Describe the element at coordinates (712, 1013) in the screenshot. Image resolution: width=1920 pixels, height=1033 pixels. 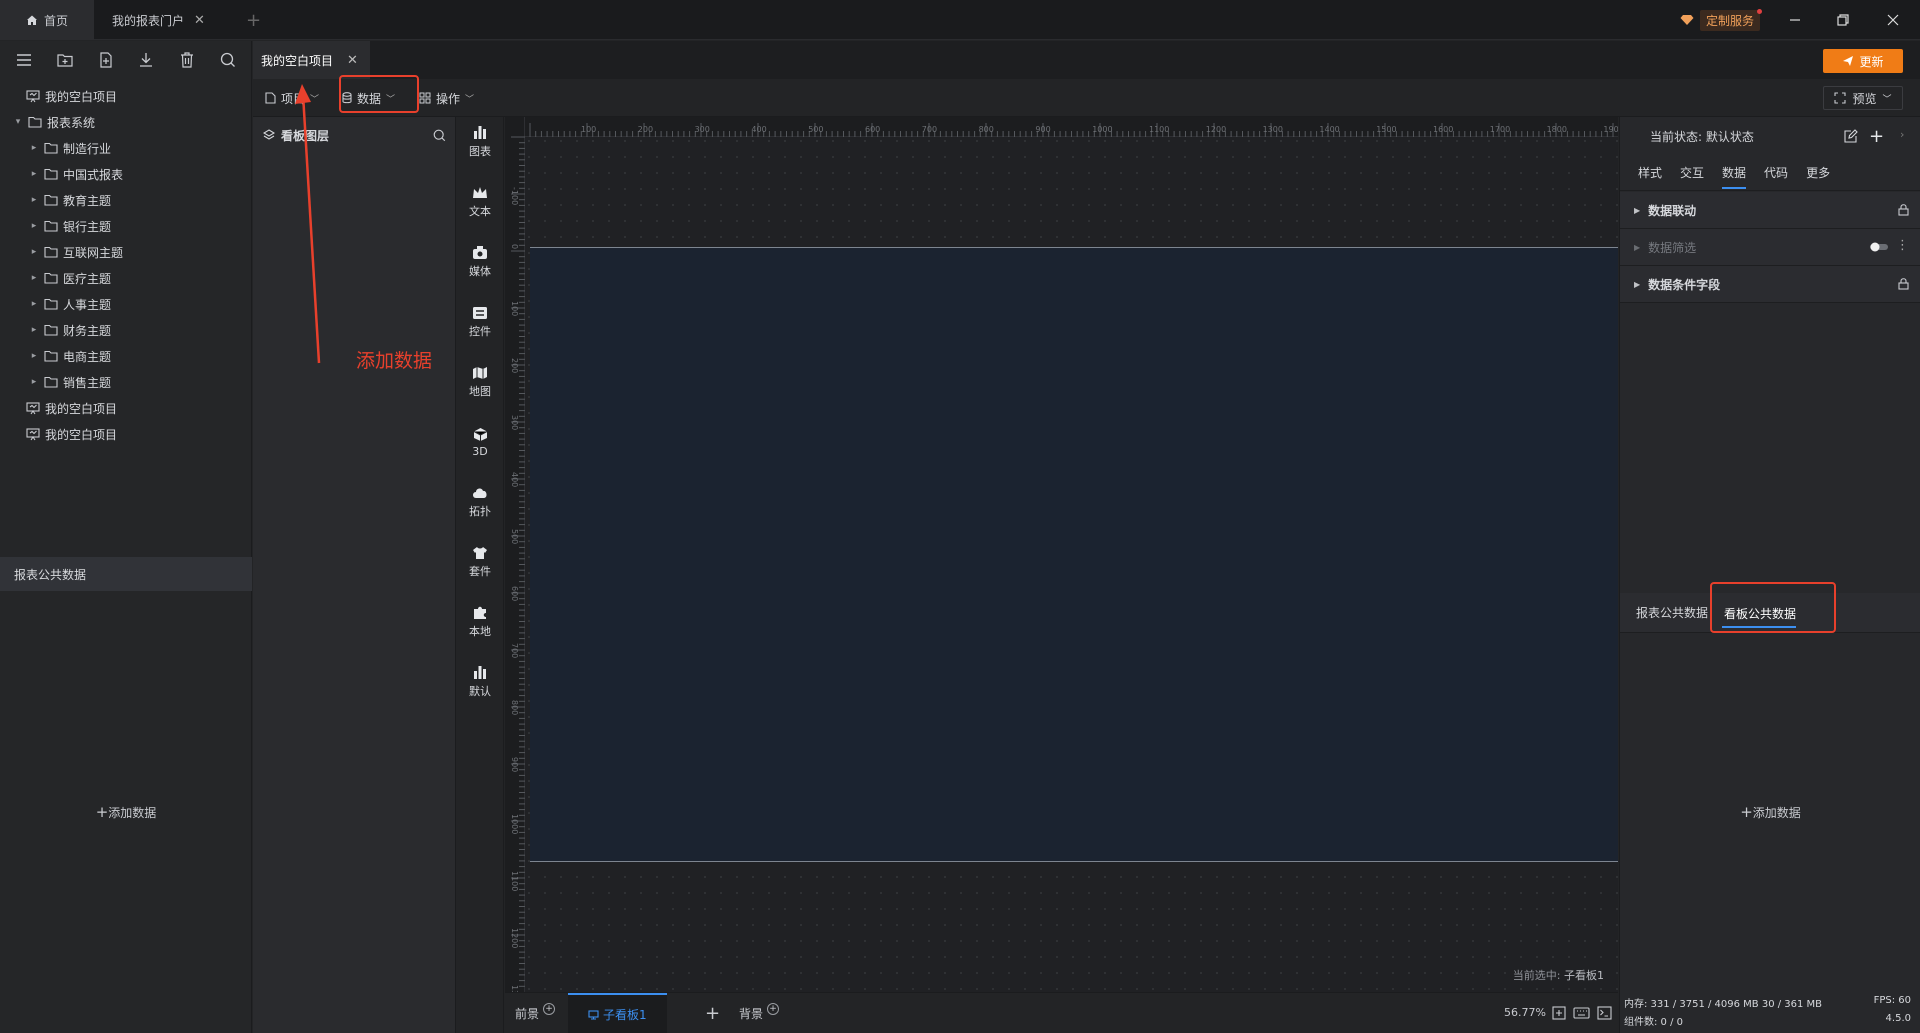
I see `add-board-button: +` at that location.